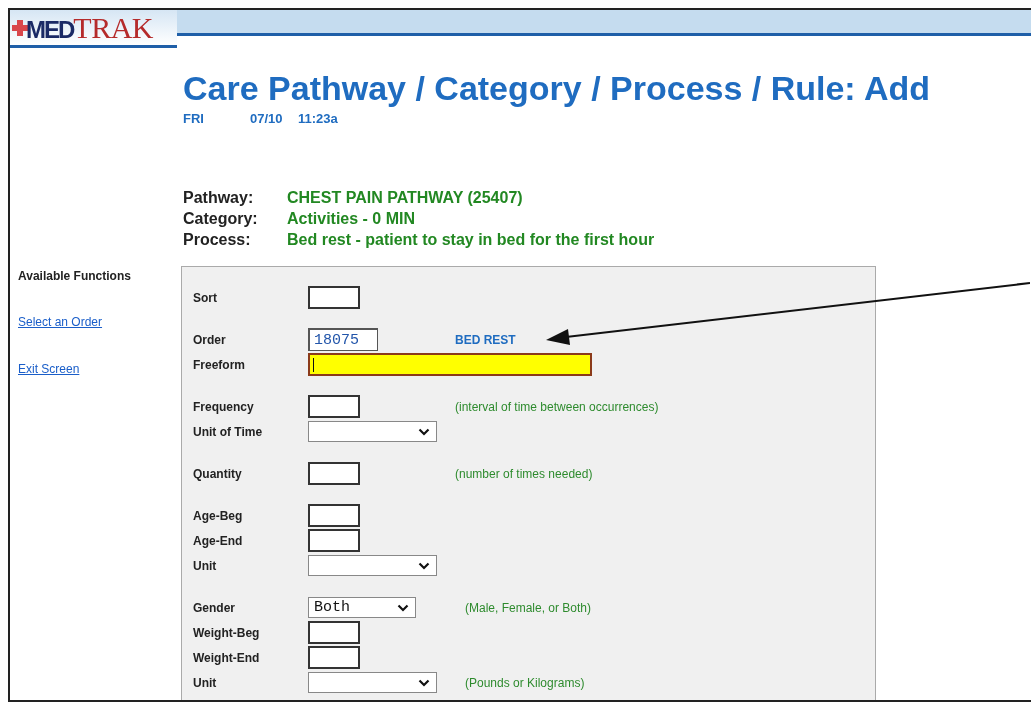 The image size is (1031, 708). I want to click on context-label: Pathway:, so click(219, 198).